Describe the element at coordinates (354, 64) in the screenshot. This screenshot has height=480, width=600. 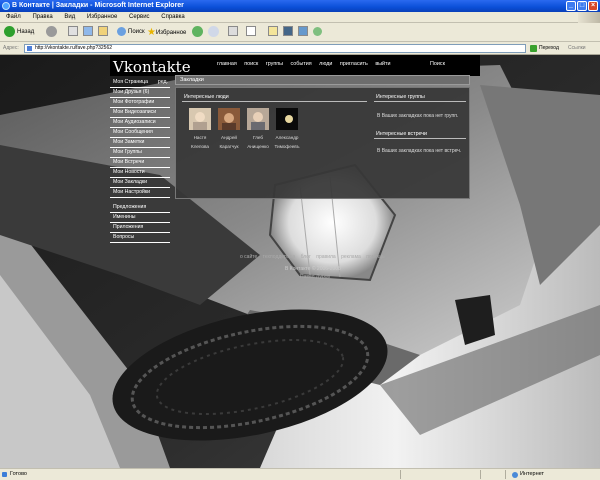
I see `nav-invite: пригласить` at that location.